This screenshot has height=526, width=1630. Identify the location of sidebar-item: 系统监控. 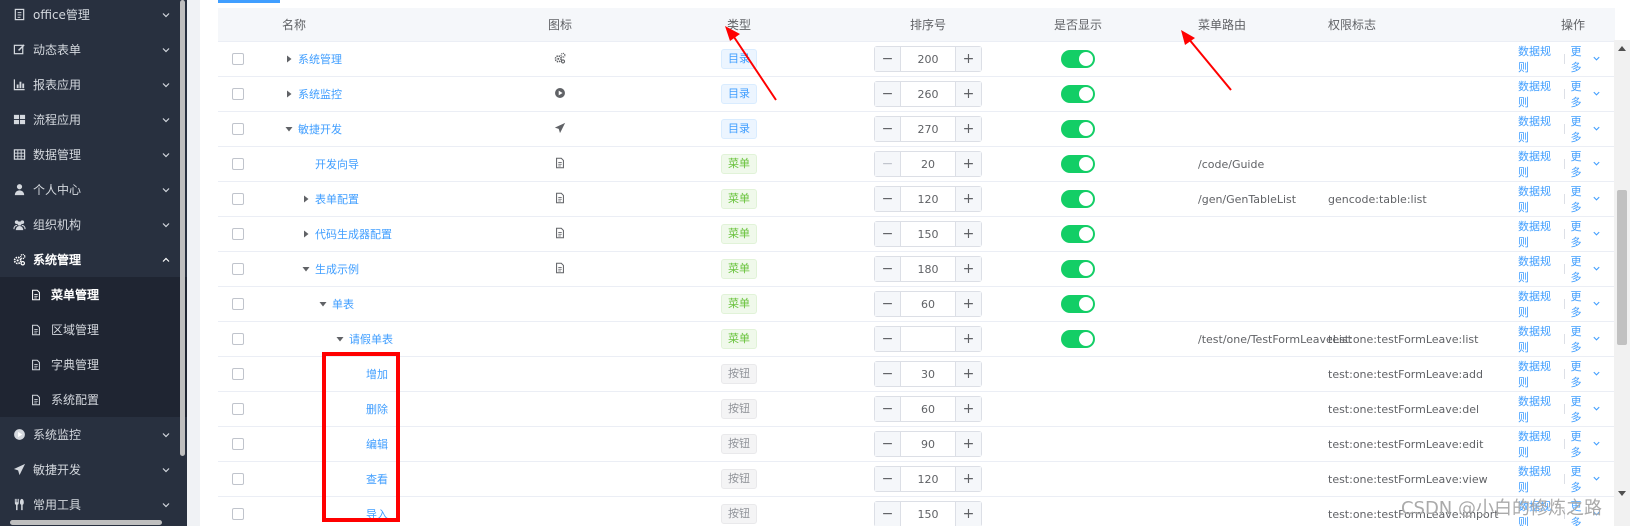
(93, 434).